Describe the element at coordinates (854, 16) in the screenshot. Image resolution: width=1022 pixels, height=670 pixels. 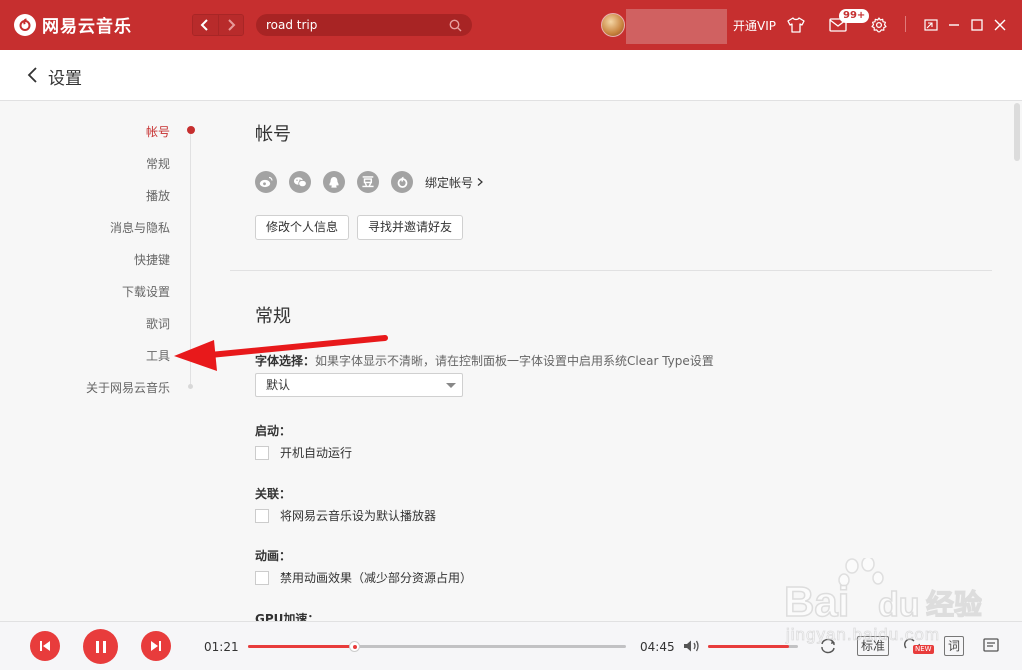
I see `mail-count-badge: 99+` at that location.